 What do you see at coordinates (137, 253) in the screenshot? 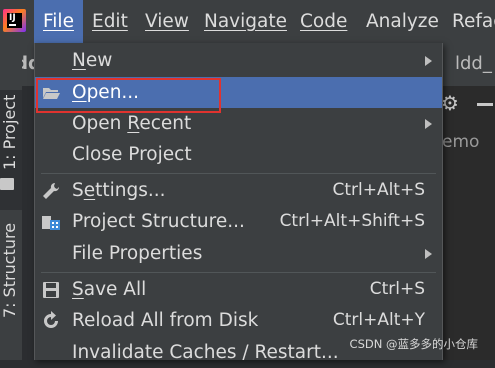
I see `menu-item-label: File Properties` at bounding box center [137, 253].